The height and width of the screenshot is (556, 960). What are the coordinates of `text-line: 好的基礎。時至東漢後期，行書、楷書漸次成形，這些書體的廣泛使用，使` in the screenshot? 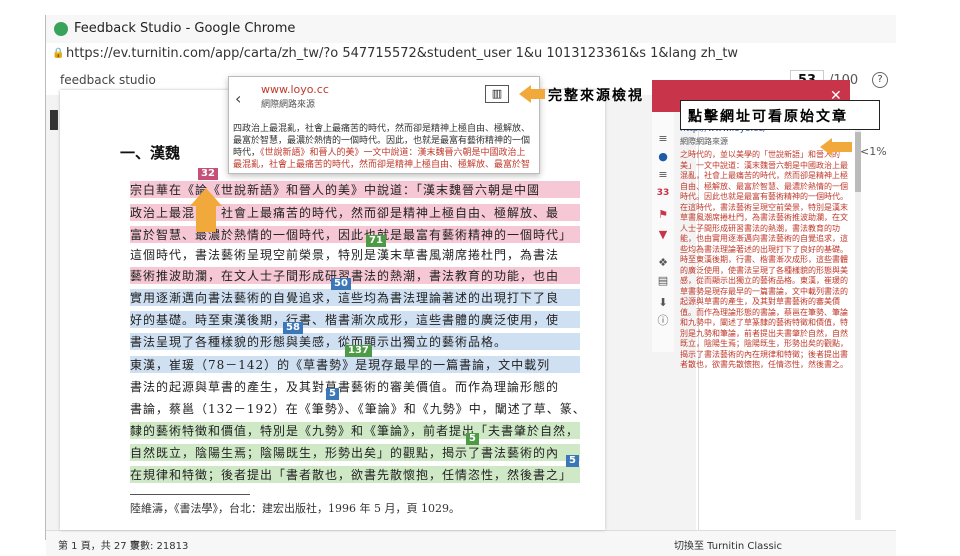 It's located at (355, 319).